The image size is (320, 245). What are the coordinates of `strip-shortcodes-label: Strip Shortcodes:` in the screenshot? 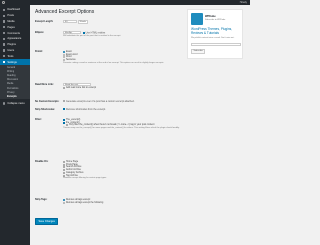 It's located at (45, 109).